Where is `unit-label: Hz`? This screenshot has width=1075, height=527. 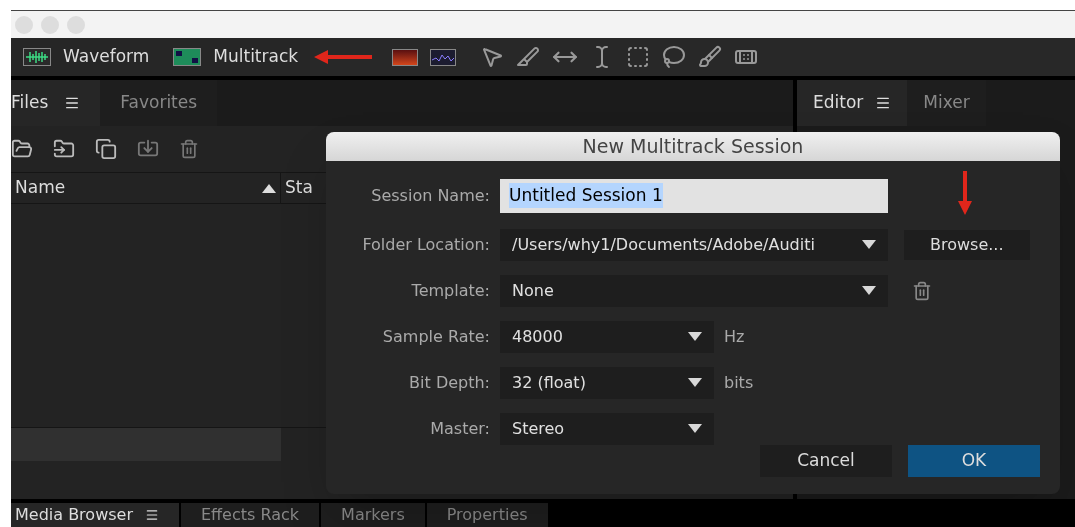 unit-label: Hz is located at coordinates (734, 336).